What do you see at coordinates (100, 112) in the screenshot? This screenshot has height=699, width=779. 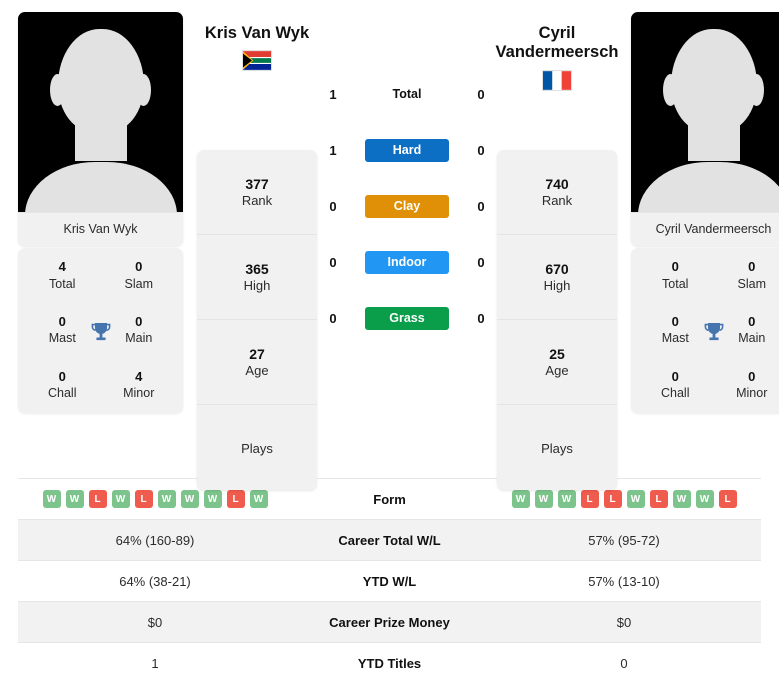 I see `left-player-avatar` at bounding box center [100, 112].